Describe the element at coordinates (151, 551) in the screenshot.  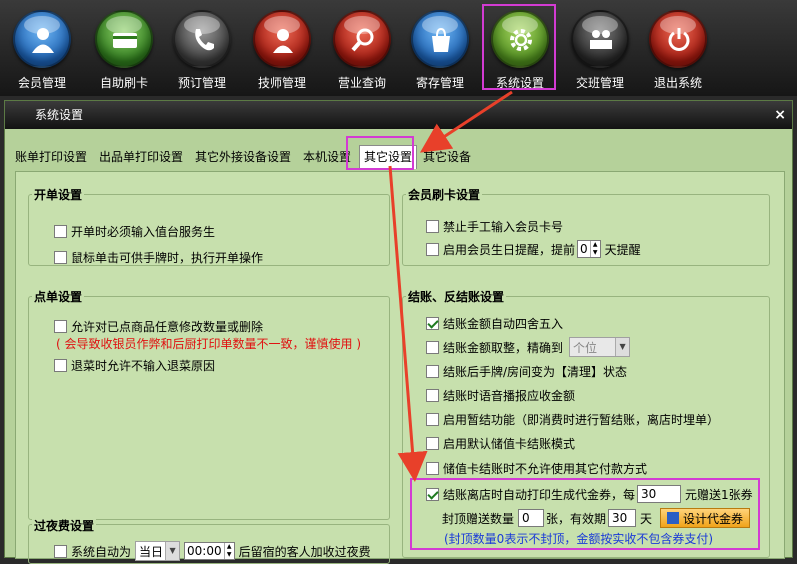
I see `select-value: 当日` at that location.